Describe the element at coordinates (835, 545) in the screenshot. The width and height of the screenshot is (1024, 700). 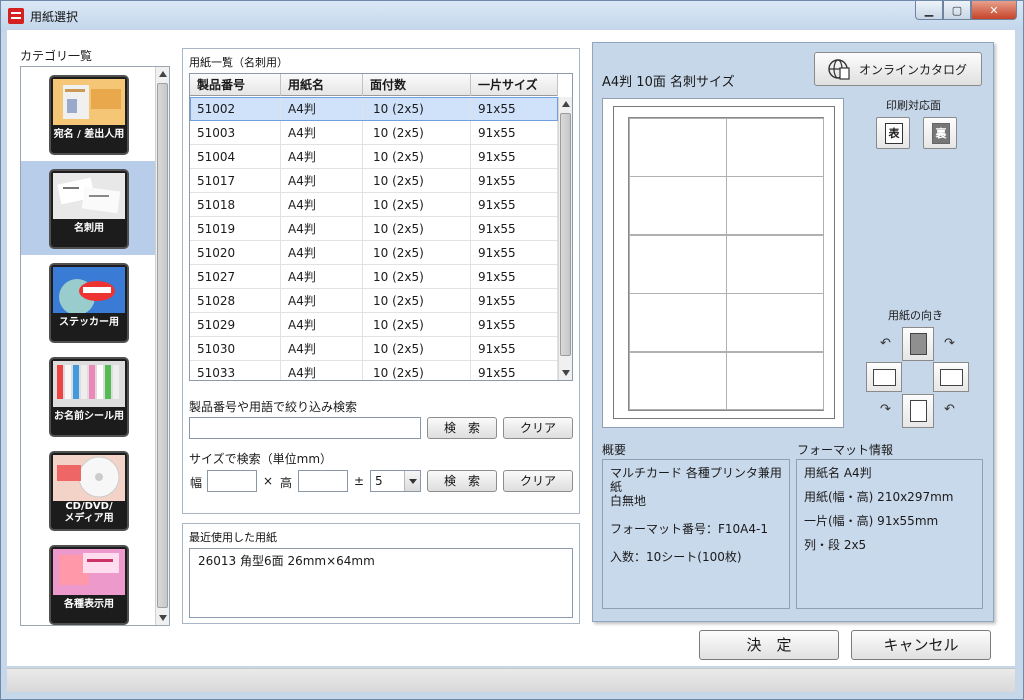
I see `format-line: 列・段 2x5` at that location.